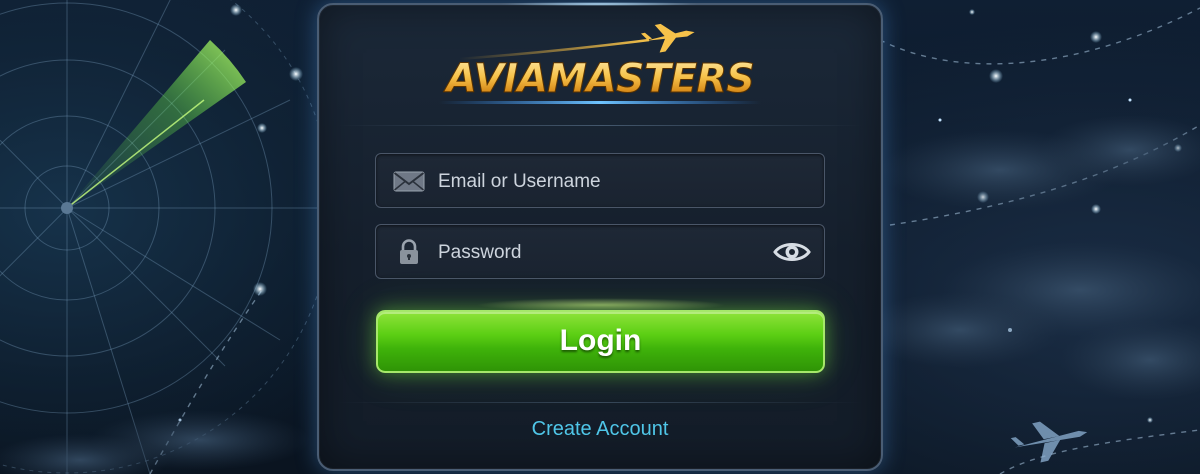 Image resolution: width=1200 pixels, height=474 pixels. What do you see at coordinates (600, 402) in the screenshot?
I see `footer-divider` at bounding box center [600, 402].